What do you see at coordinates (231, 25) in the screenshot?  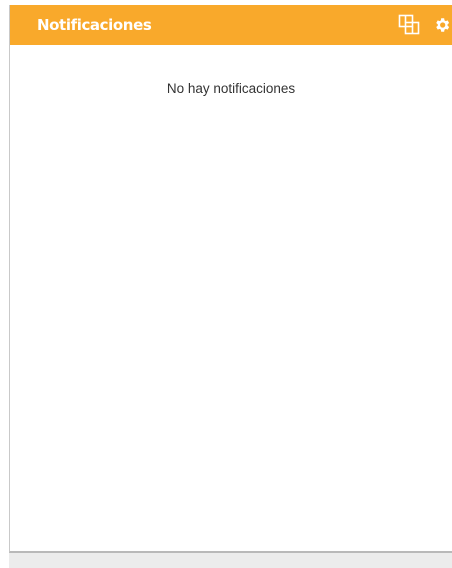 I see `panel-header: Notificaciones` at bounding box center [231, 25].